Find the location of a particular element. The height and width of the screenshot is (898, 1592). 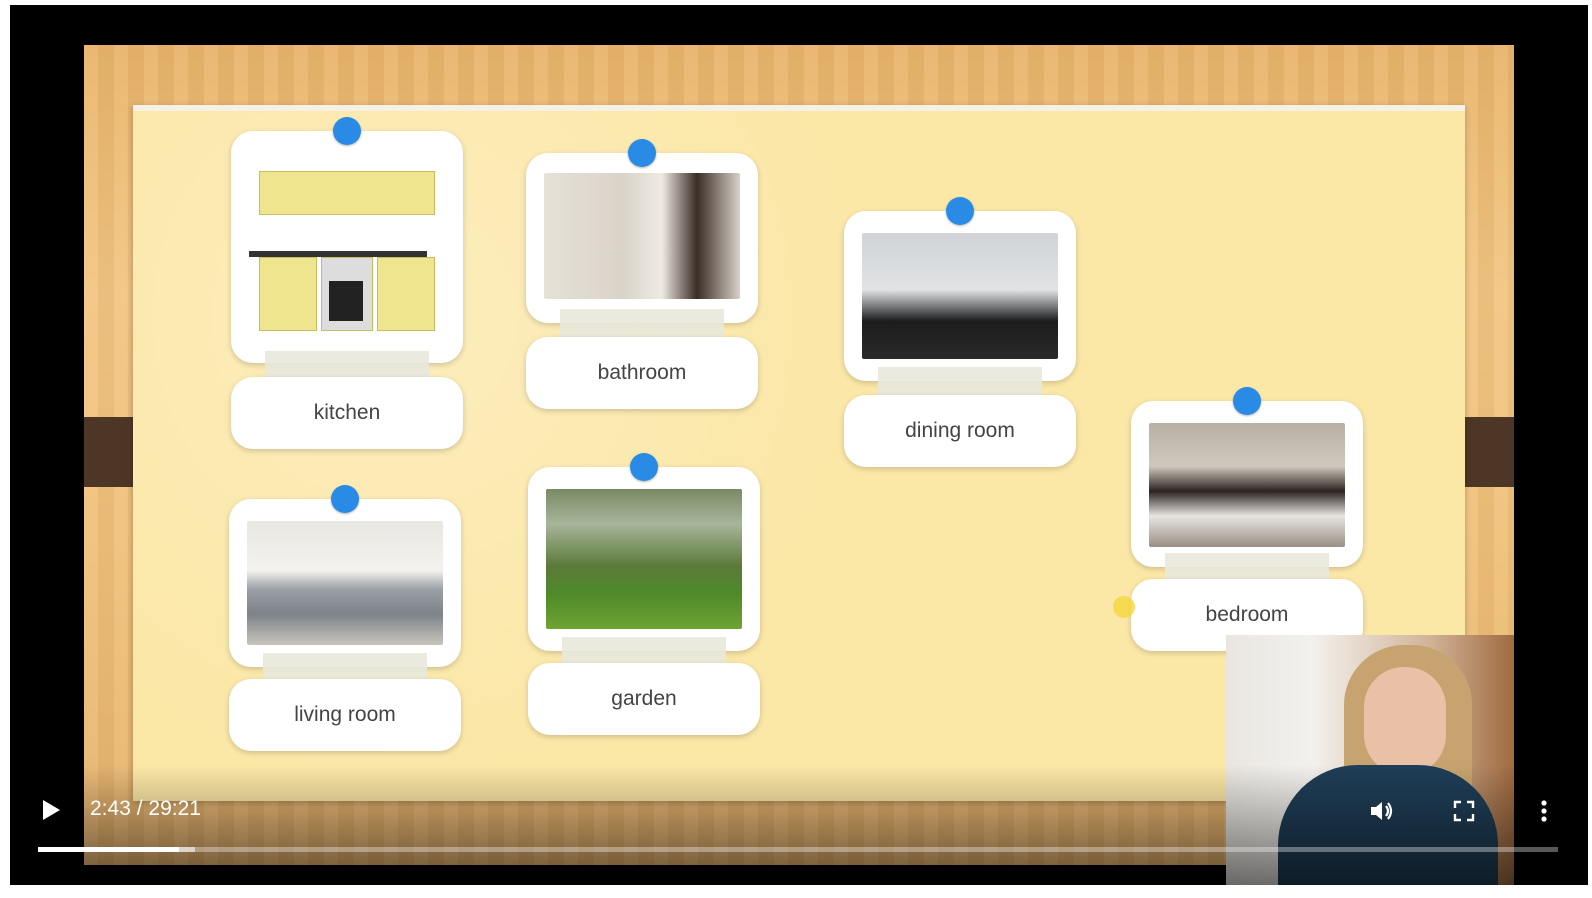

wood-band-left is located at coordinates (111, 452).